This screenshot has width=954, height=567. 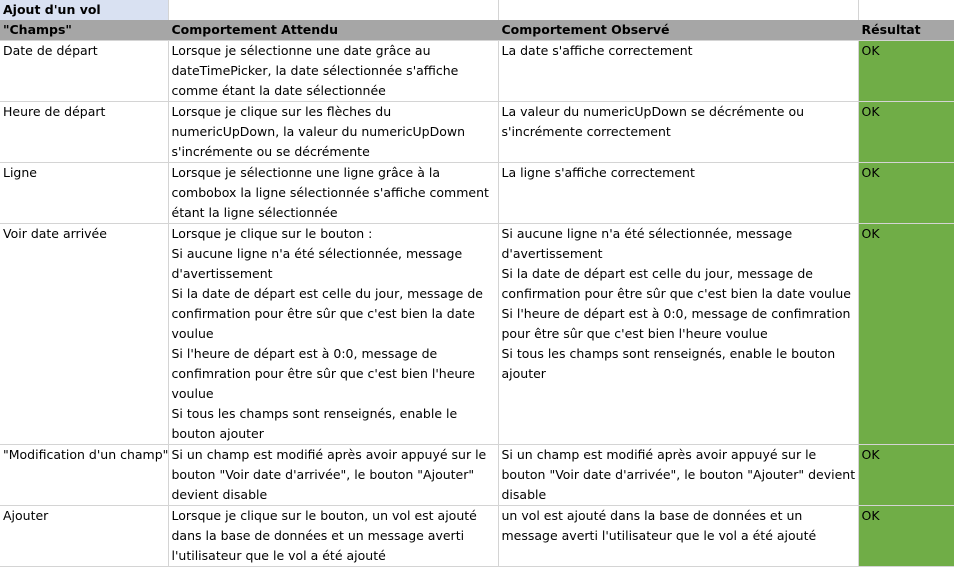 I want to click on title-row: Ajout d'un vol, so click(x=477, y=10).